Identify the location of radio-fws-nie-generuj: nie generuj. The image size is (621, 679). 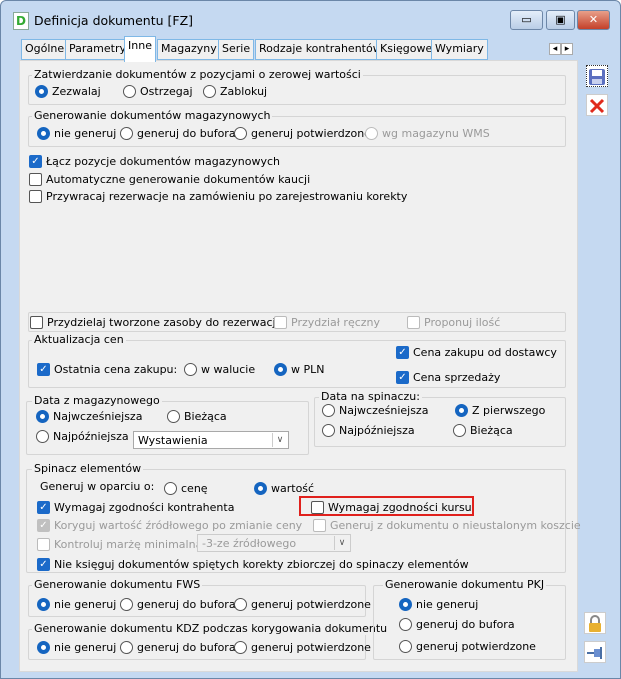
(76, 604).